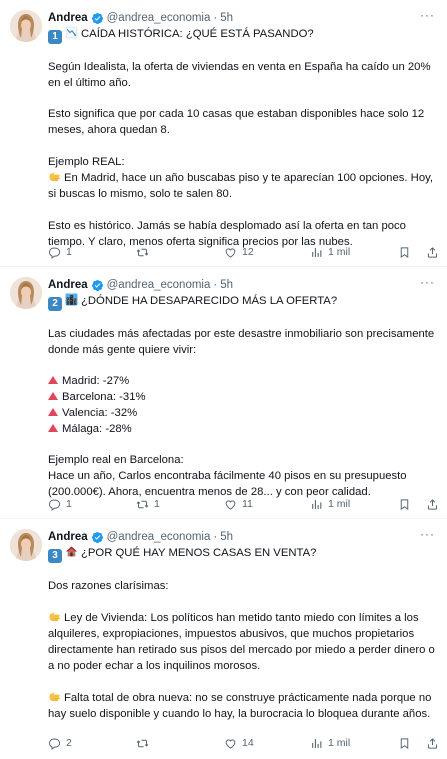 The width and height of the screenshot is (447, 759). What do you see at coordinates (71, 32) in the screenshot?
I see `chart-decreasing-icon` at bounding box center [71, 32].